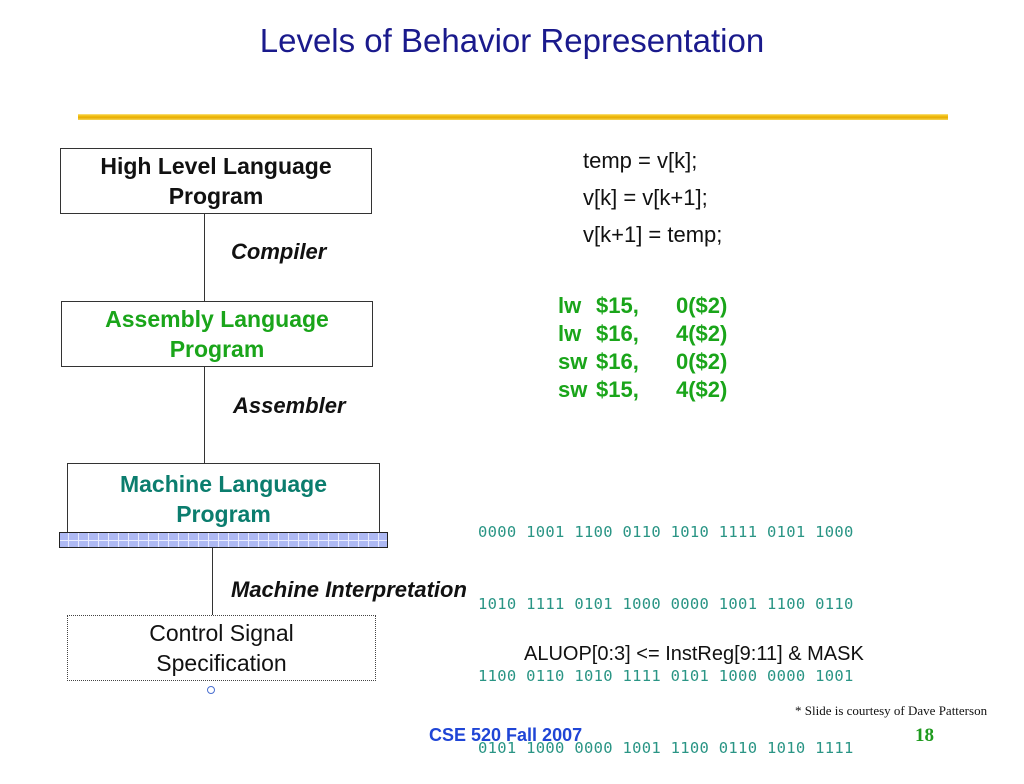 This screenshot has width=1024, height=784. What do you see at coordinates (216, 166) in the screenshot?
I see `box-label-line1: High Level Language` at bounding box center [216, 166].